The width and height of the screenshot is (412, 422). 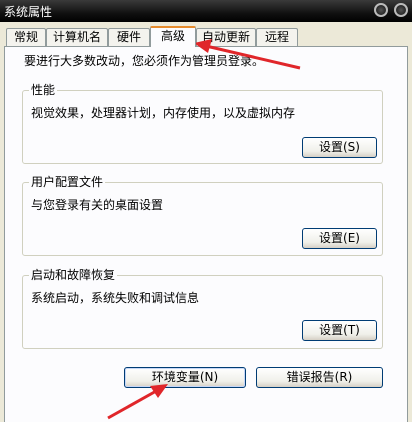 I want to click on user-profiles-settings-button: 设置(E), so click(x=339, y=238).